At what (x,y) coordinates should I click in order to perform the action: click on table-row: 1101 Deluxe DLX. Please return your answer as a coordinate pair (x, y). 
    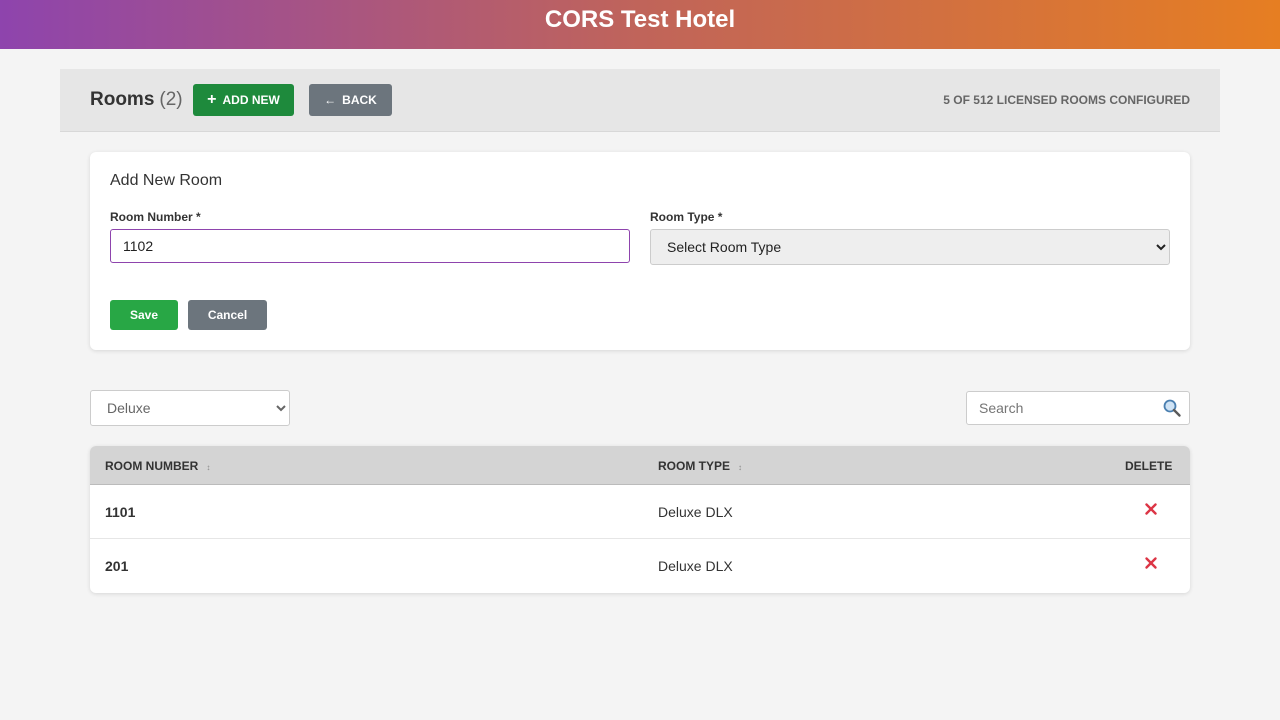
    Looking at the image, I should click on (640, 512).